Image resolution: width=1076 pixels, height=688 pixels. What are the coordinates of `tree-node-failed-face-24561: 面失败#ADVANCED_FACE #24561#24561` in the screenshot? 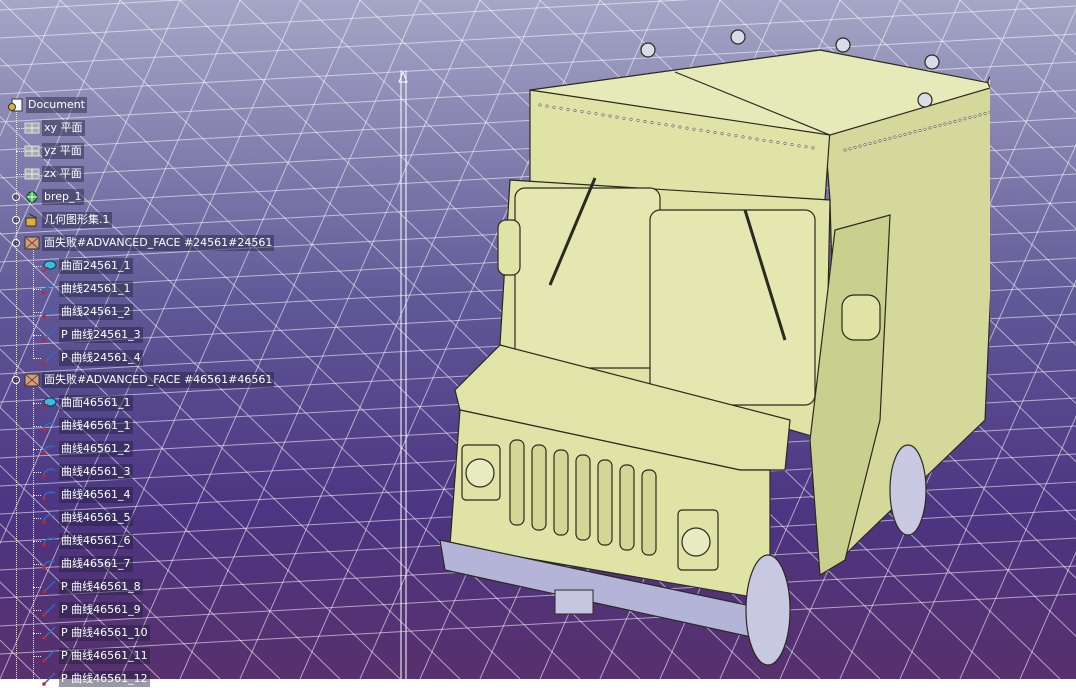 It's located at (149, 243).